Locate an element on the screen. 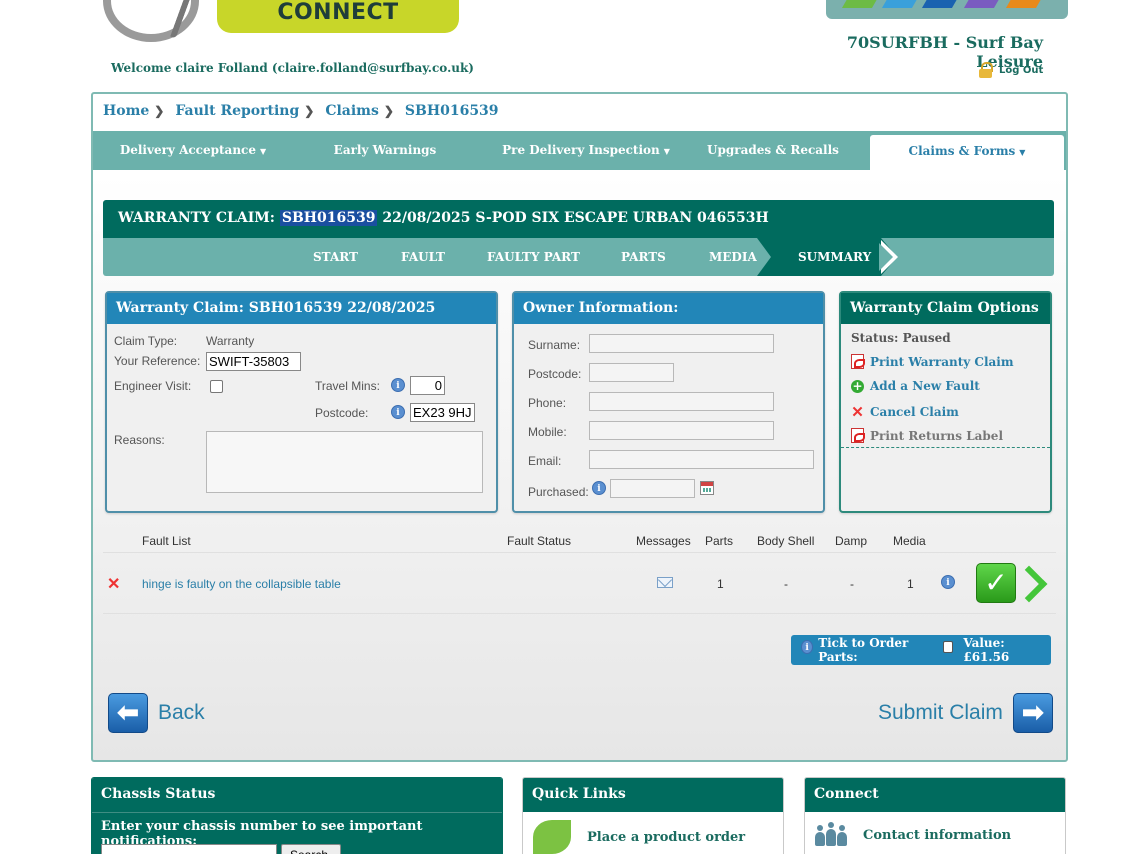 The height and width of the screenshot is (854, 1138). purchased-label: Purchased: is located at coordinates (558, 492).